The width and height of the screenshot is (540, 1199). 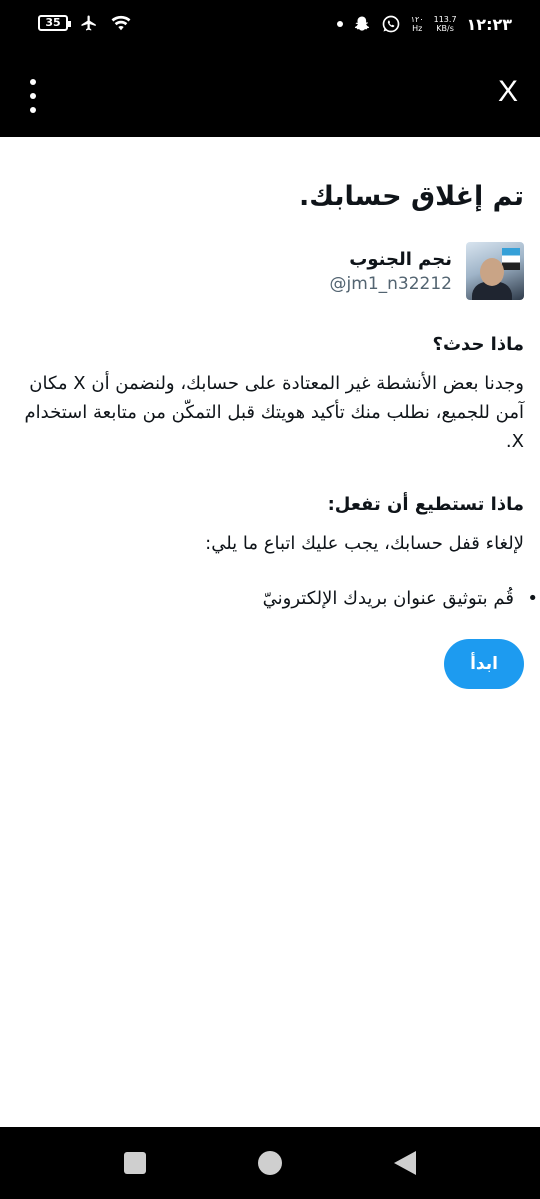 I want to click on user-handle: @jm1_n32212, so click(x=390, y=283).